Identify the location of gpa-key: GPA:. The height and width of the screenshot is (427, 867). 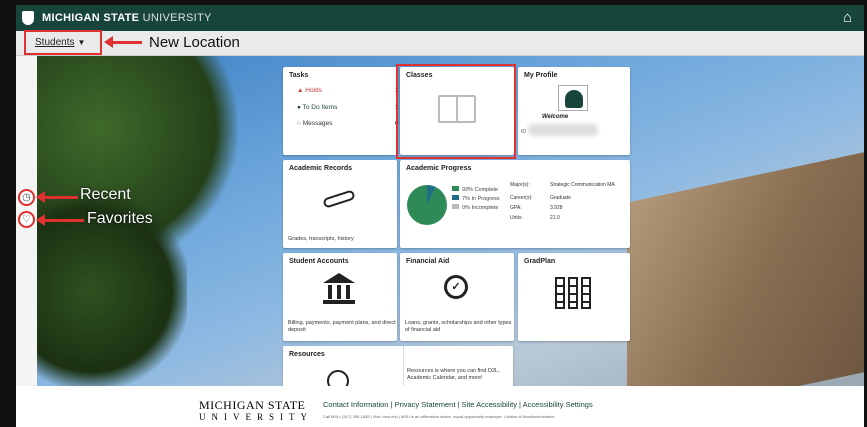
(516, 208).